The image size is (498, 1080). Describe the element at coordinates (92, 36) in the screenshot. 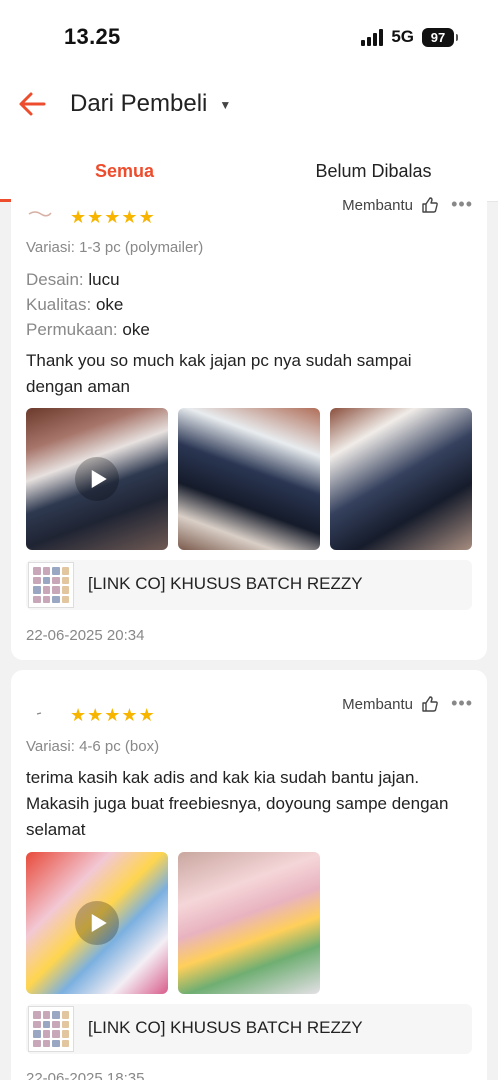

I see `status-time: 13.25` at that location.